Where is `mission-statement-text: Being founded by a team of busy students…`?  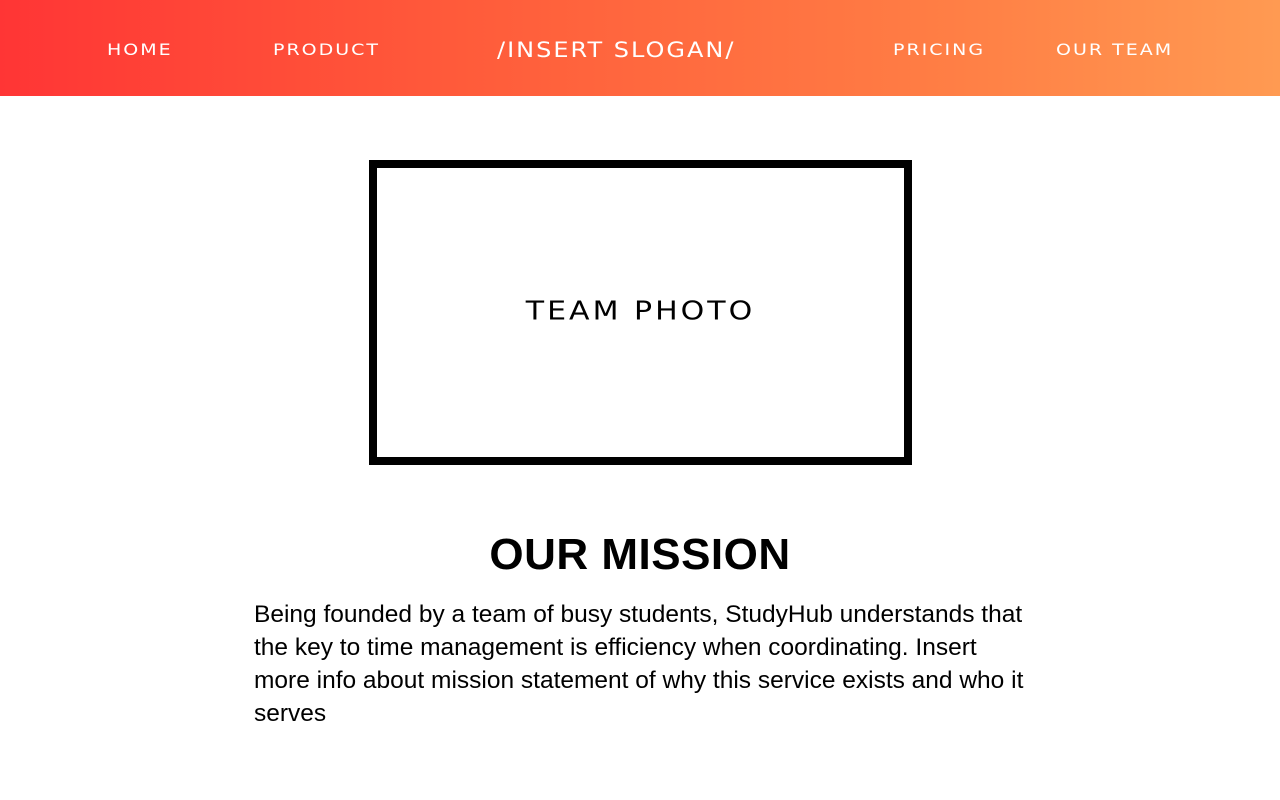
mission-statement-text: Being founded by a team of busy students… is located at coordinates (639, 664).